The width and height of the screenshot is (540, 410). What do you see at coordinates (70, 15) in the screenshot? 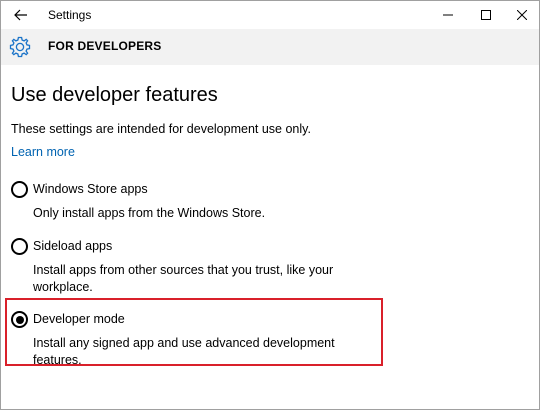
I see `window-title: Settings` at bounding box center [70, 15].